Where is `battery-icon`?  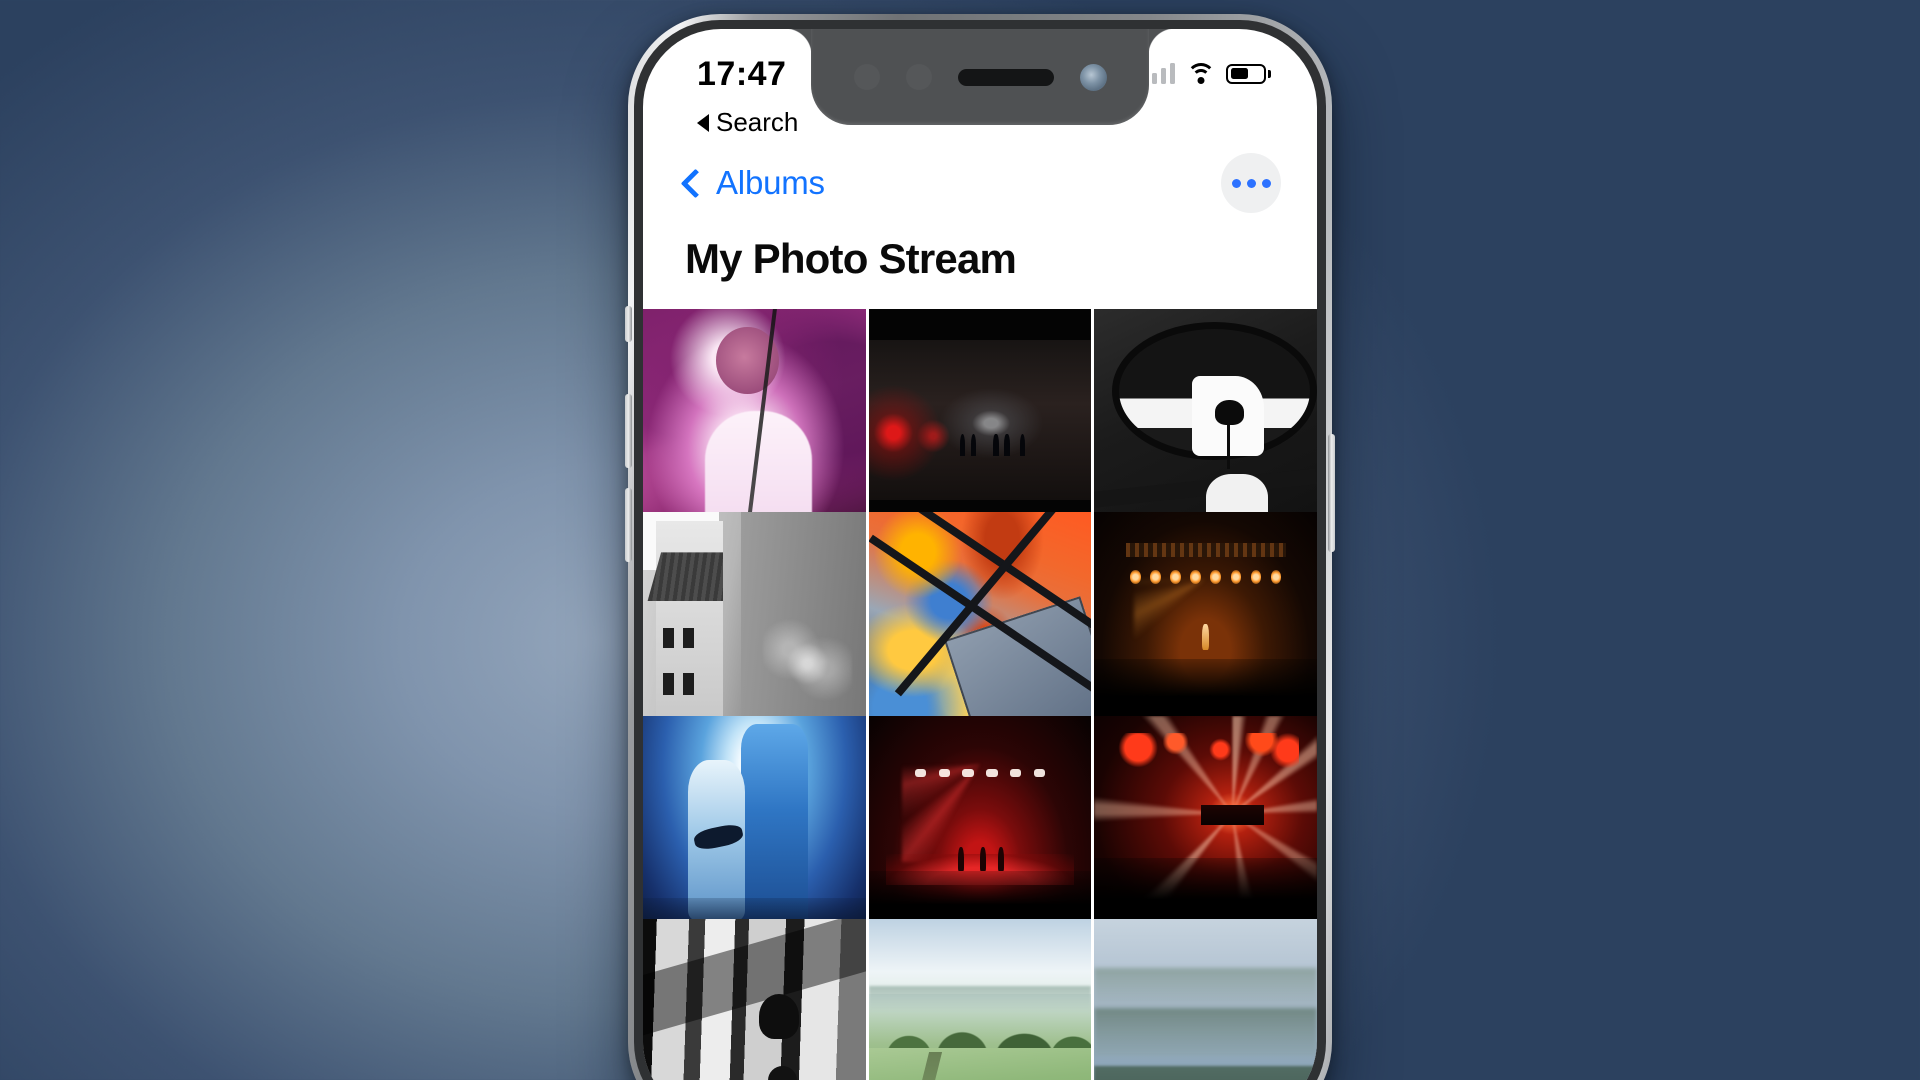
battery-icon is located at coordinates (1248, 73).